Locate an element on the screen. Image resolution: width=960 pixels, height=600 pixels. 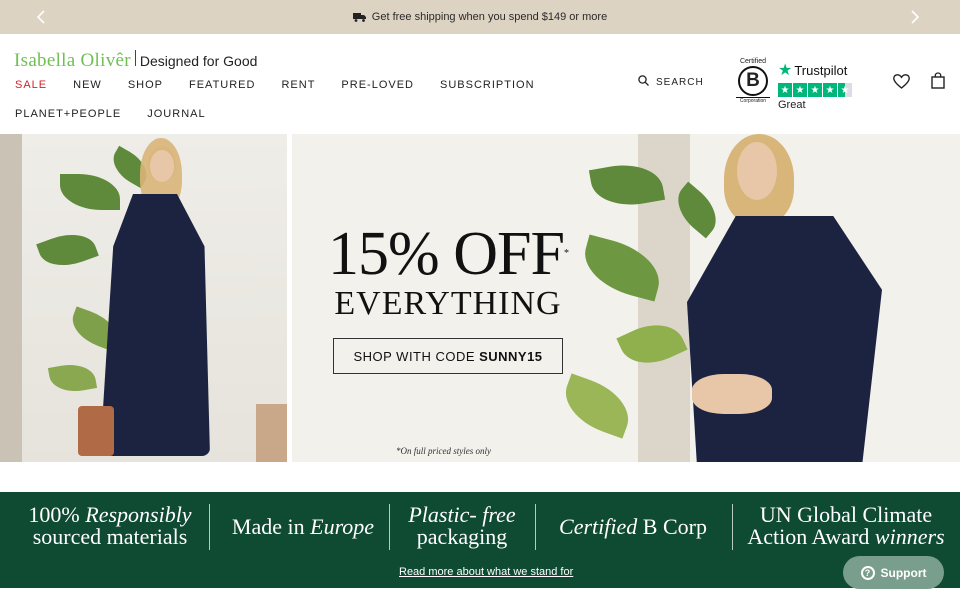
wishlist-heart-icon is located at coordinates (901, 84).